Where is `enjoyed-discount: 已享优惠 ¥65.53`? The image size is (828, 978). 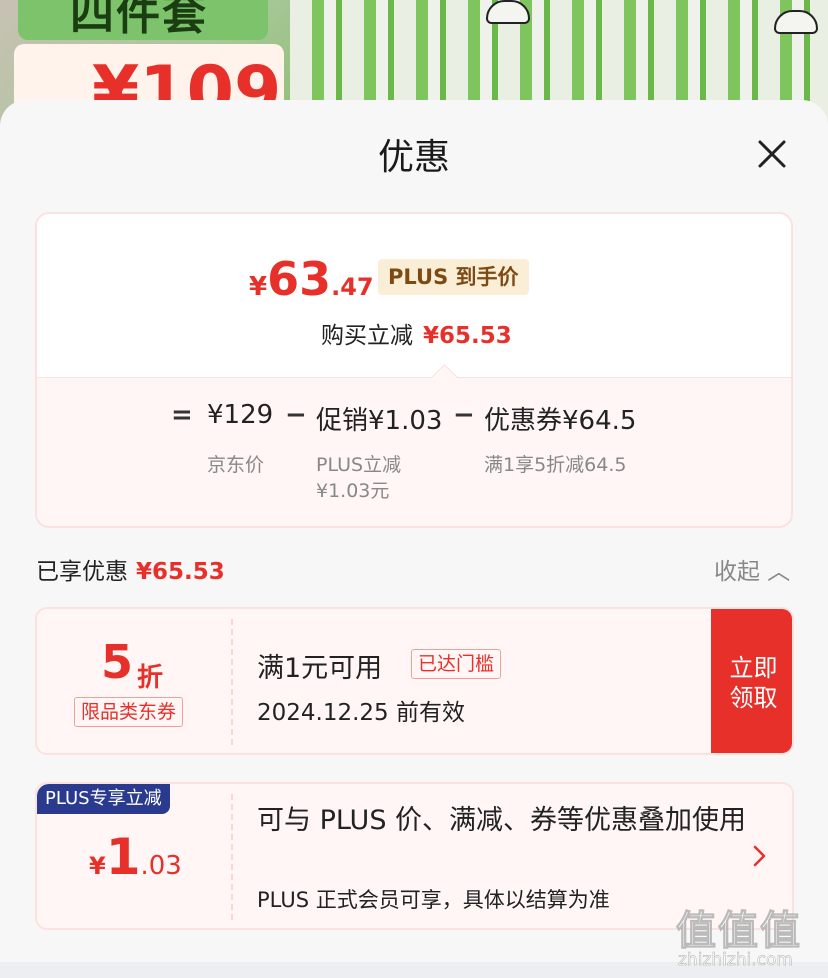
enjoyed-discount: 已享优惠 ¥65.53 is located at coordinates (130, 569).